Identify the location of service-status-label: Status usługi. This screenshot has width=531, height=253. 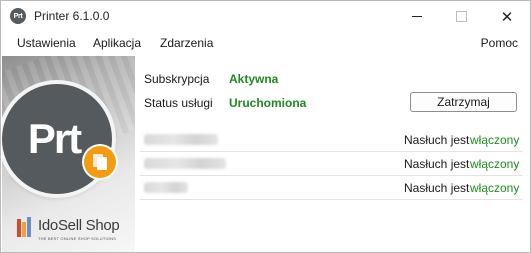
(178, 103).